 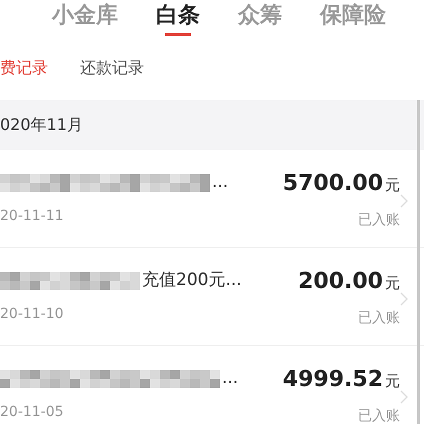 What do you see at coordinates (178, 34) in the screenshot?
I see `active-underline` at bounding box center [178, 34].